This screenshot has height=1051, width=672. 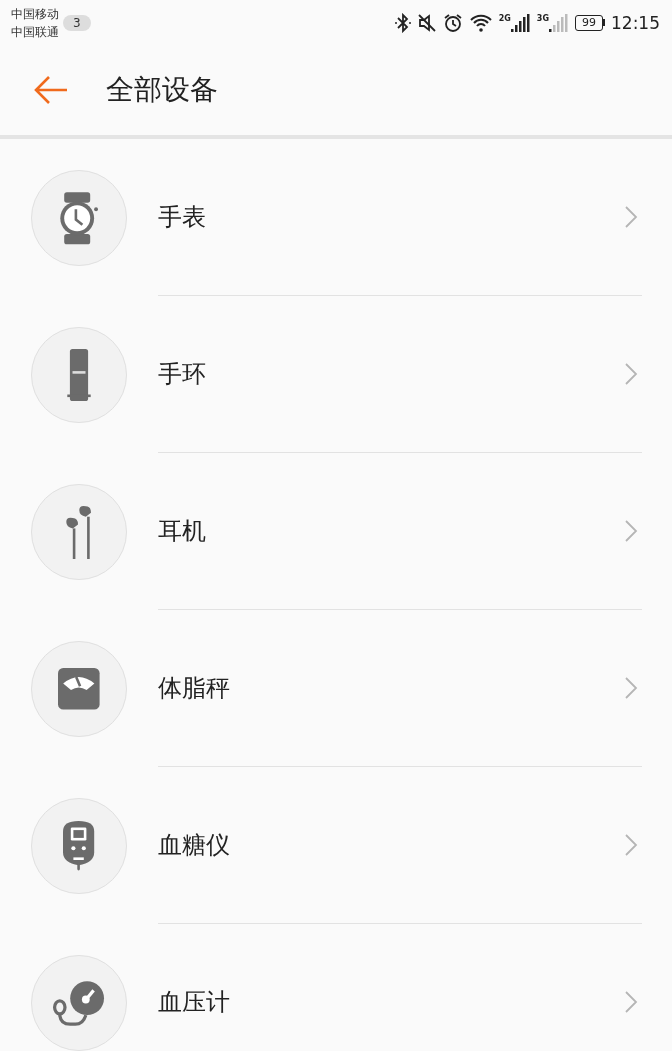 What do you see at coordinates (79, 375) in the screenshot?
I see `fitness-band-icon` at bounding box center [79, 375].